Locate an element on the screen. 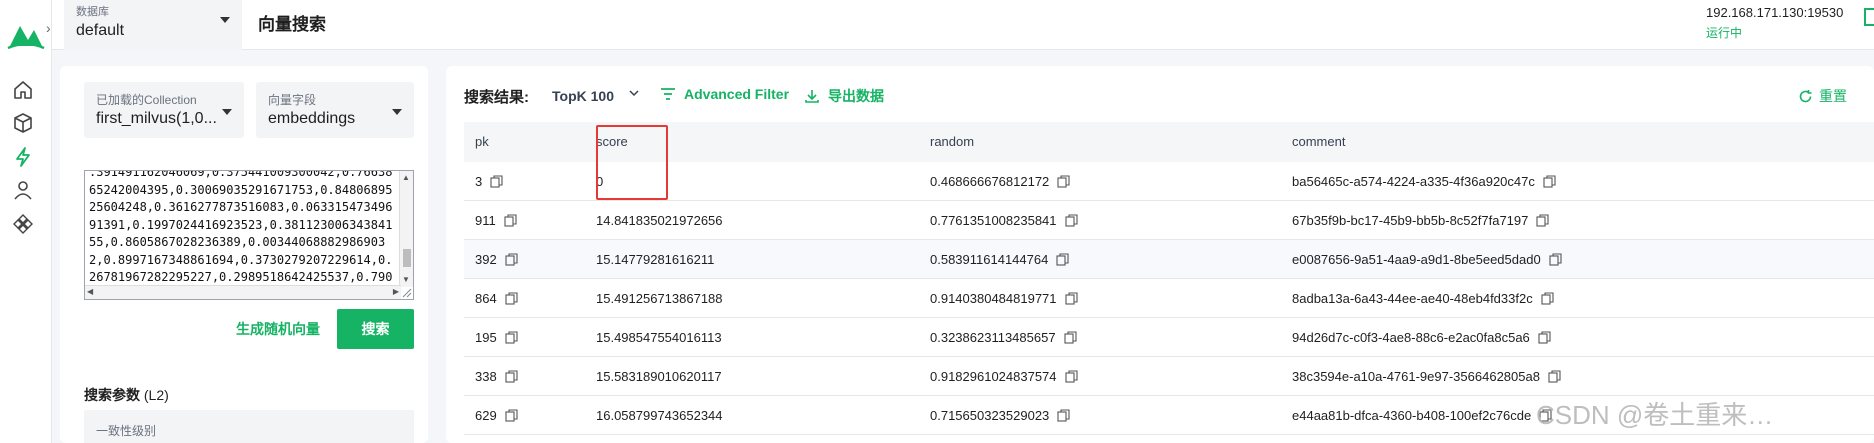 The width and height of the screenshot is (1874, 443). cell-pk: 911 is located at coordinates (496, 220).